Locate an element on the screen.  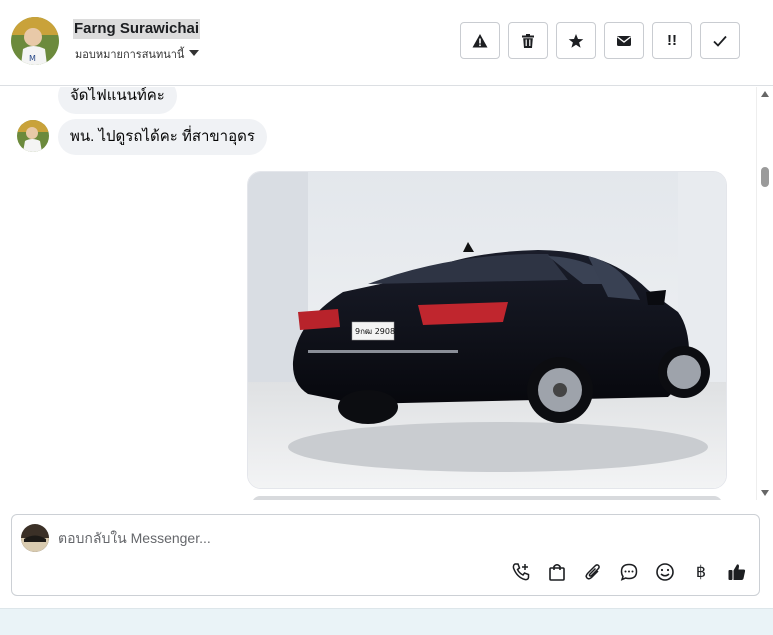
trash-icon is located at coordinates (528, 40).